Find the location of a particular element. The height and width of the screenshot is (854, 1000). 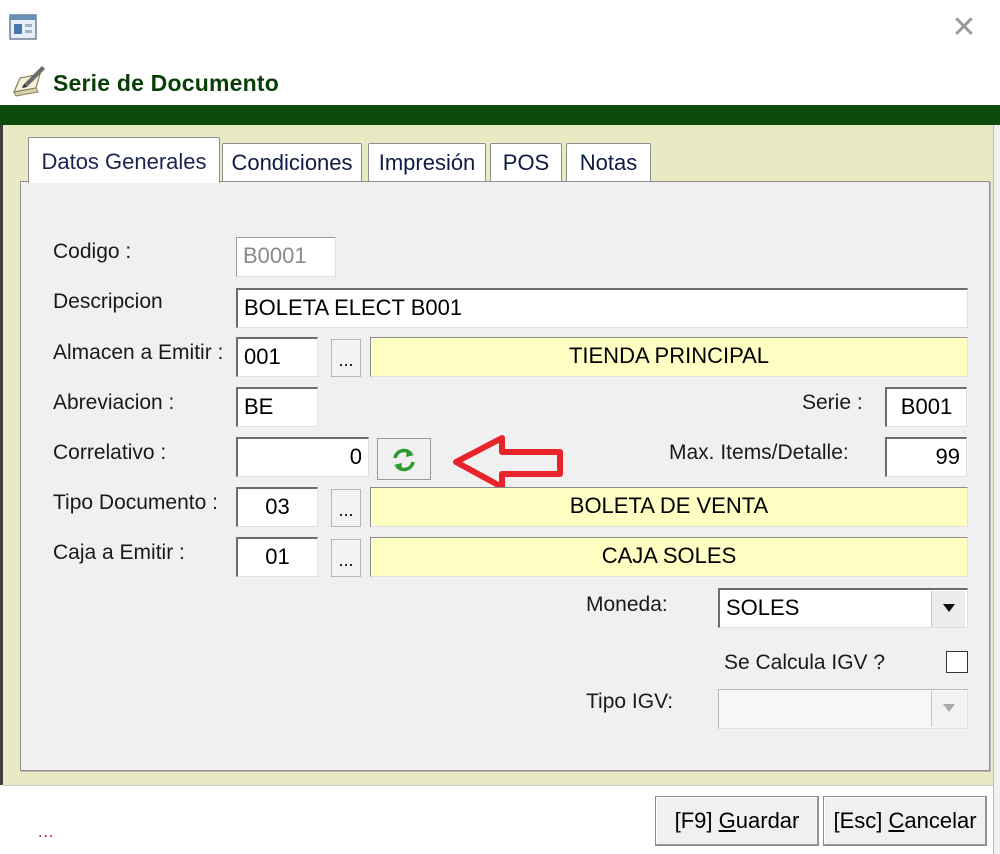

tipo-igv-dropdown-button is located at coordinates (948, 709).